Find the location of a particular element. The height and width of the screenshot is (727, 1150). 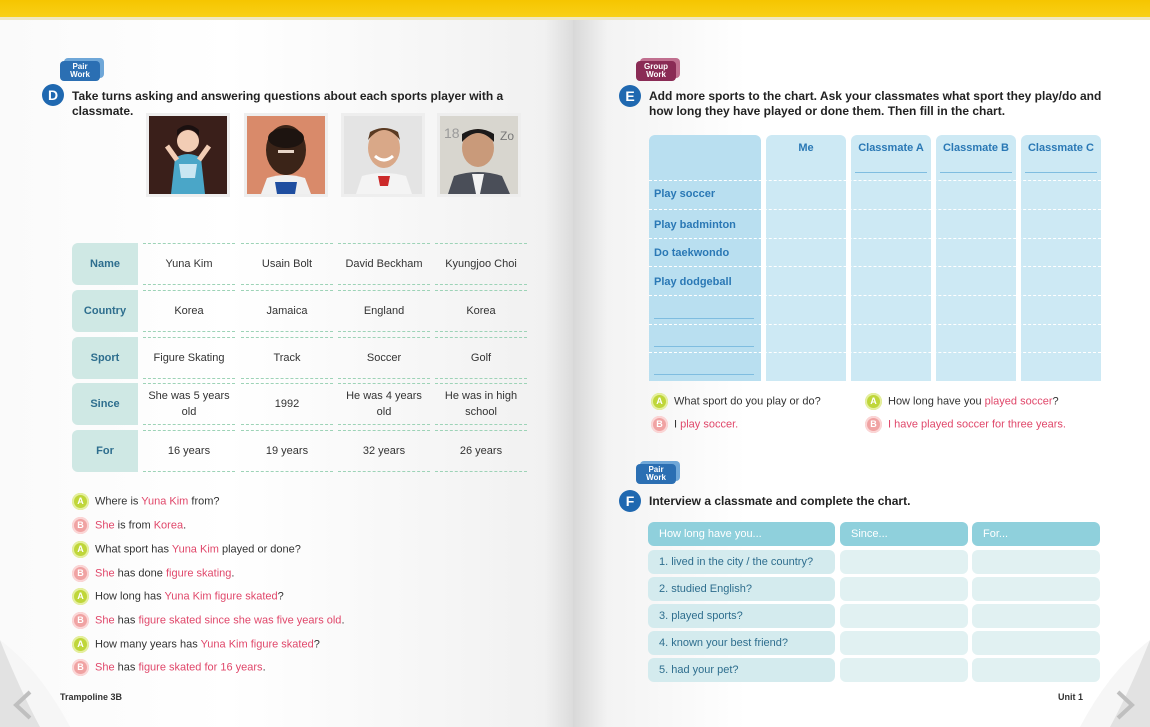

dialogue-line: A Where is Yuna Kim from? is located at coordinates (146, 501).